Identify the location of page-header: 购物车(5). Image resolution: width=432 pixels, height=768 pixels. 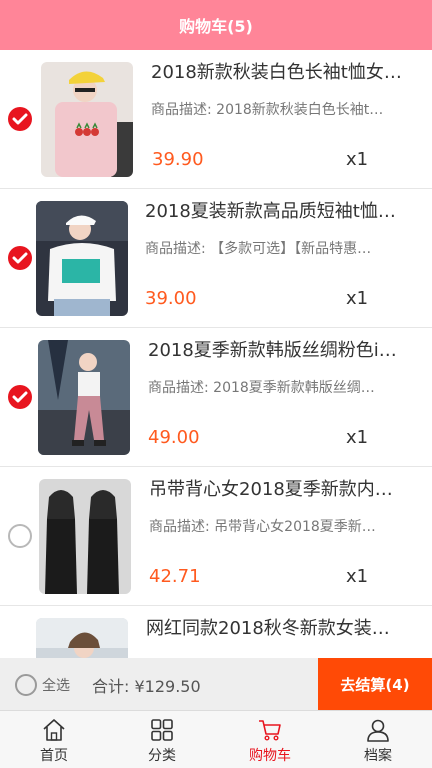
(216, 25).